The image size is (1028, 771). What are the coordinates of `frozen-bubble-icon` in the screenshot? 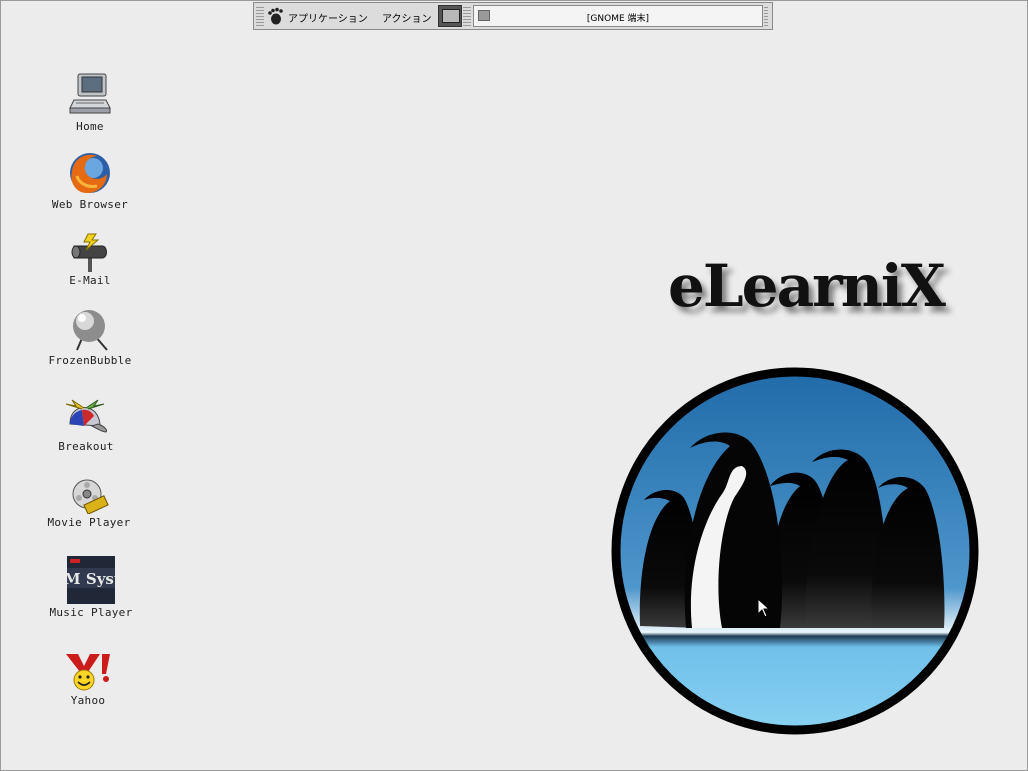 It's located at (90, 330).